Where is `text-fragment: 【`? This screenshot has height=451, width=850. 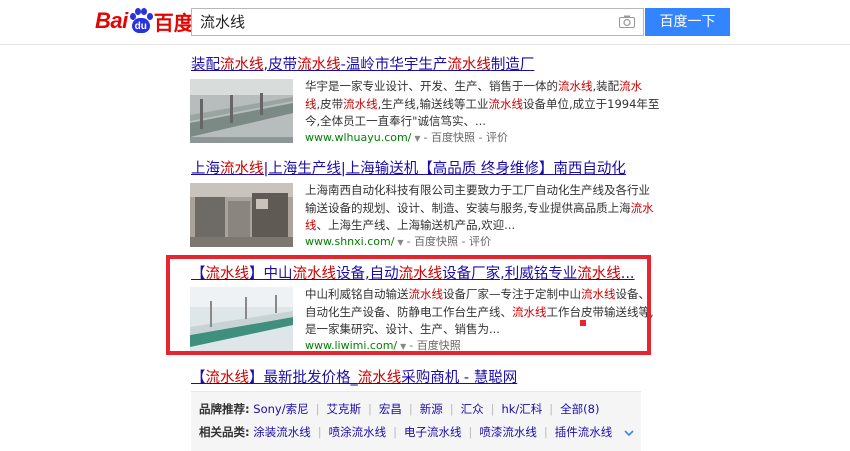
text-fragment: 【 is located at coordinates (198, 378).